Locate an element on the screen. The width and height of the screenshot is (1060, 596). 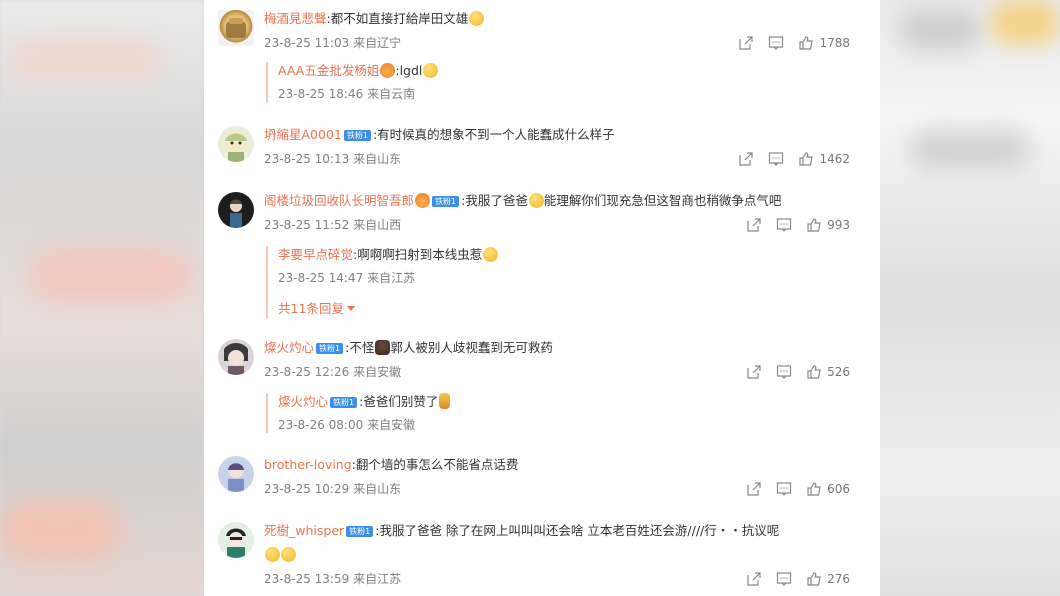
reply-time: 23-8-25 14:47 is located at coordinates (321, 278).